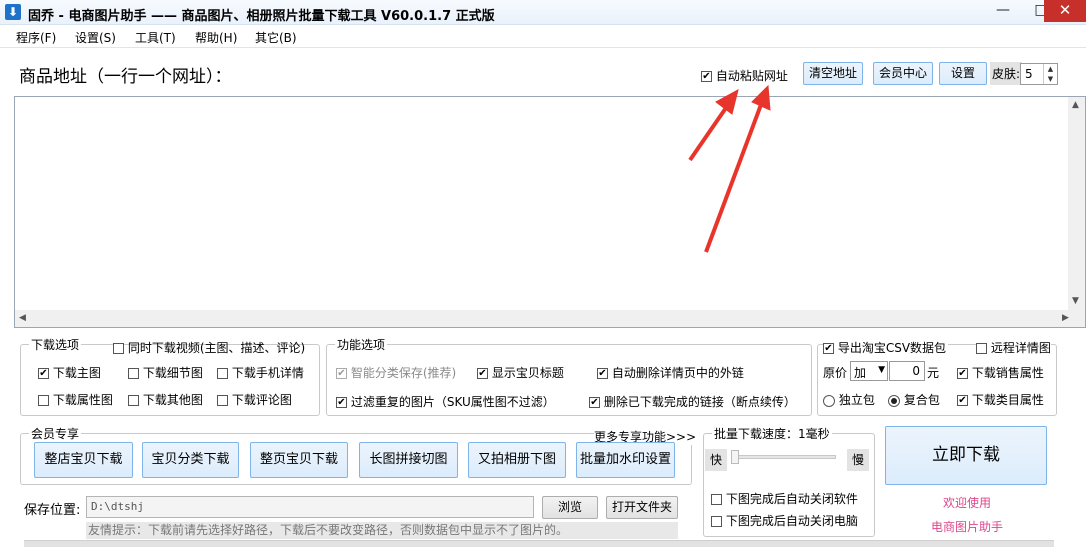  What do you see at coordinates (43, 373) in the screenshot?
I see `main-images-checkbox: ✔` at bounding box center [43, 373].